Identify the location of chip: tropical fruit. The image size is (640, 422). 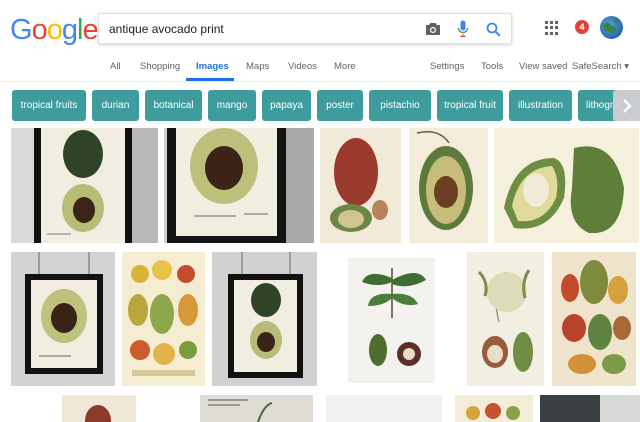
(470, 105).